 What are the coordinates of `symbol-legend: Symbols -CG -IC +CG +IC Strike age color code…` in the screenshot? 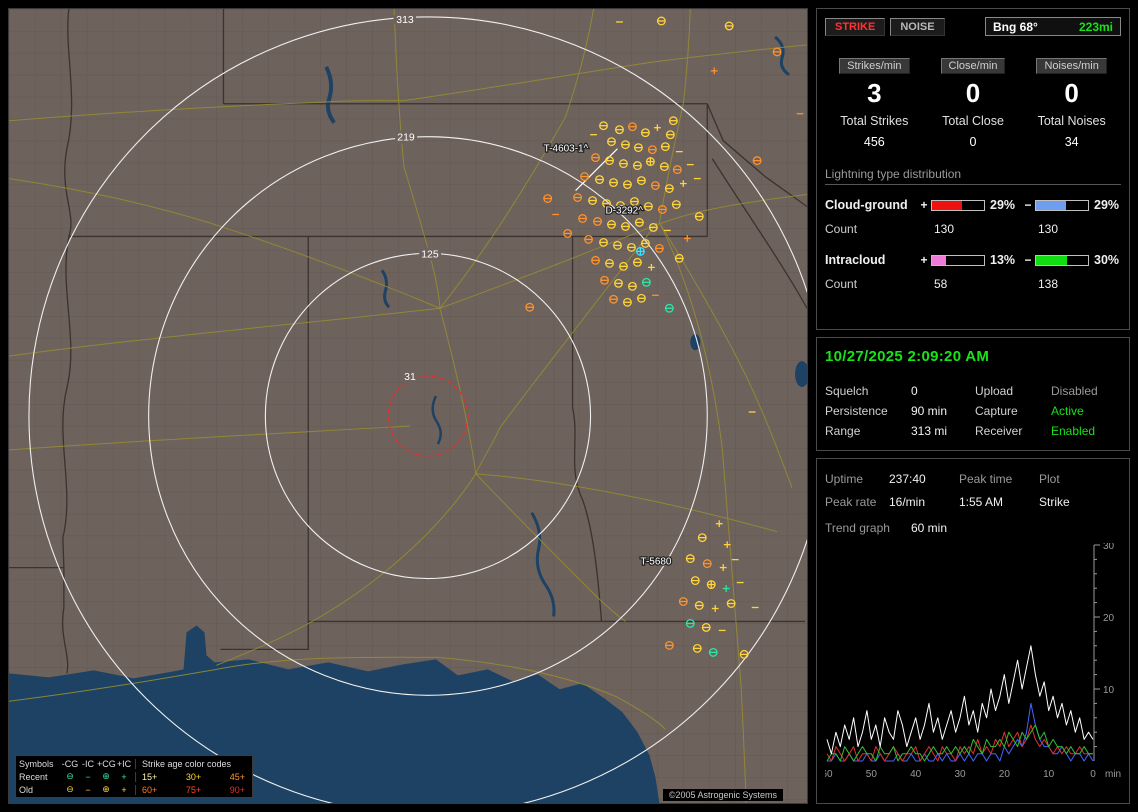 It's located at (134, 776).